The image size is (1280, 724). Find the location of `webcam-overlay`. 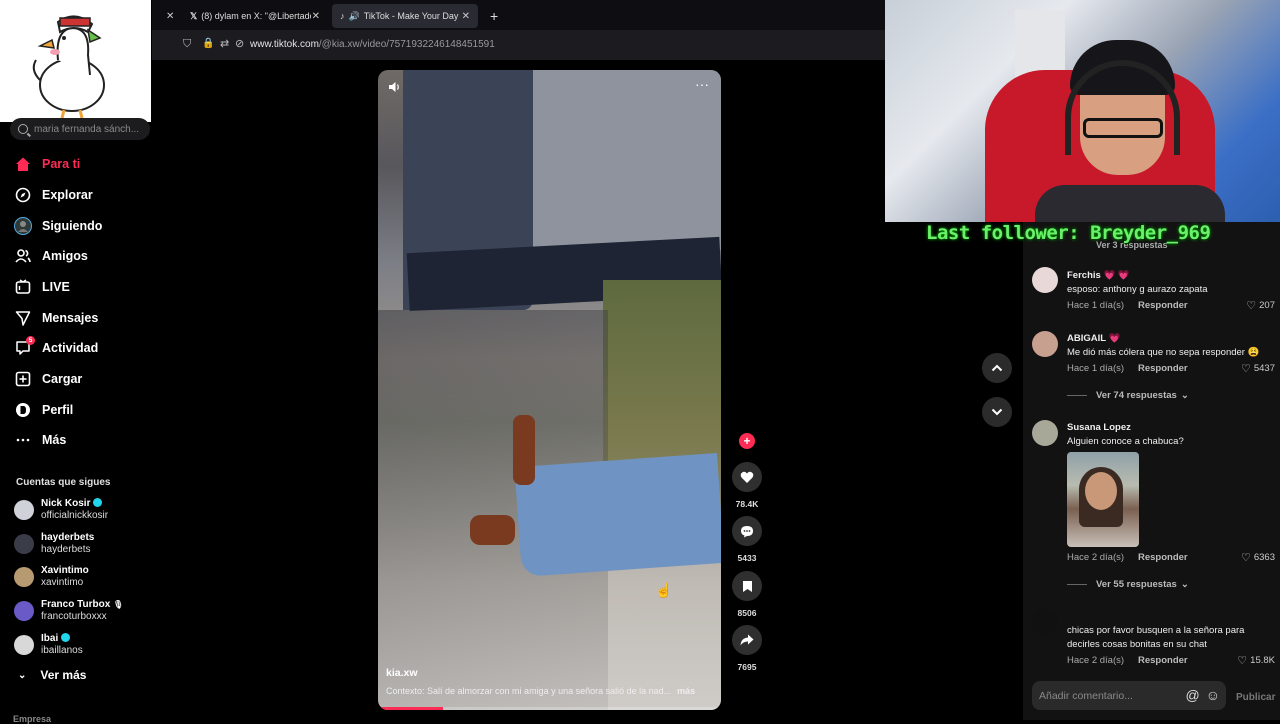

webcam-overlay is located at coordinates (1082, 111).